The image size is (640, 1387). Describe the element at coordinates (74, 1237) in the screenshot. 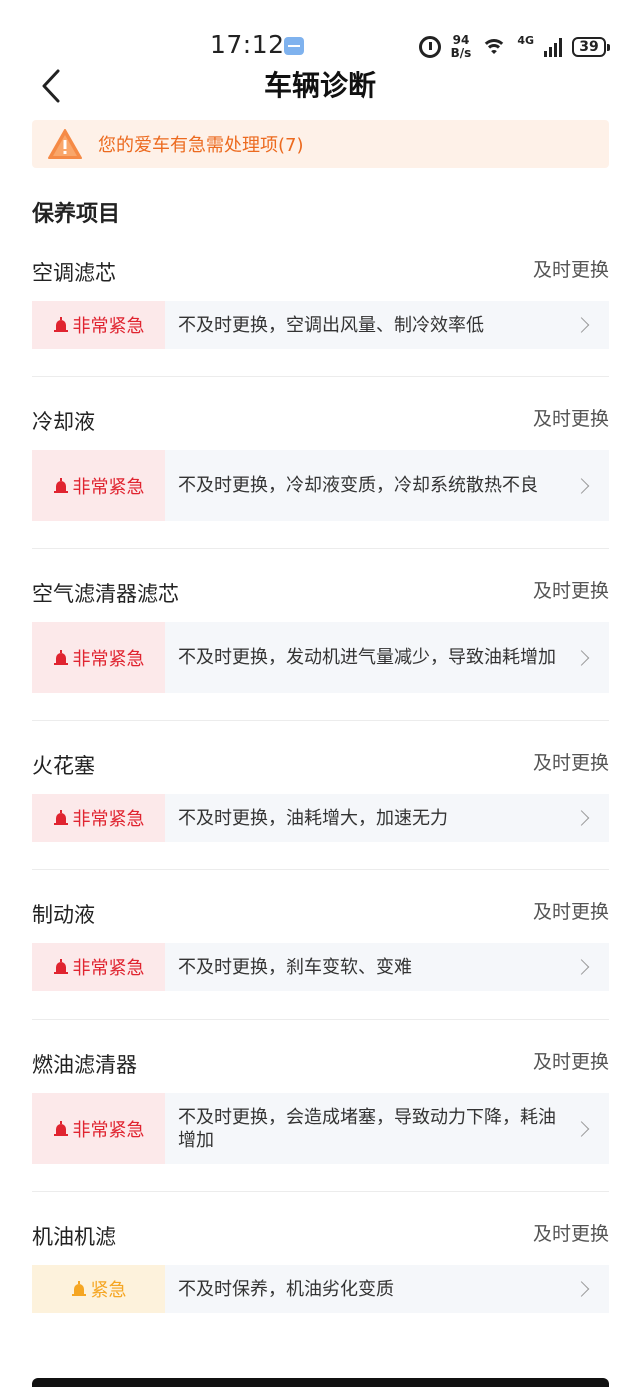

I see `item-name: 机油机滤` at that location.